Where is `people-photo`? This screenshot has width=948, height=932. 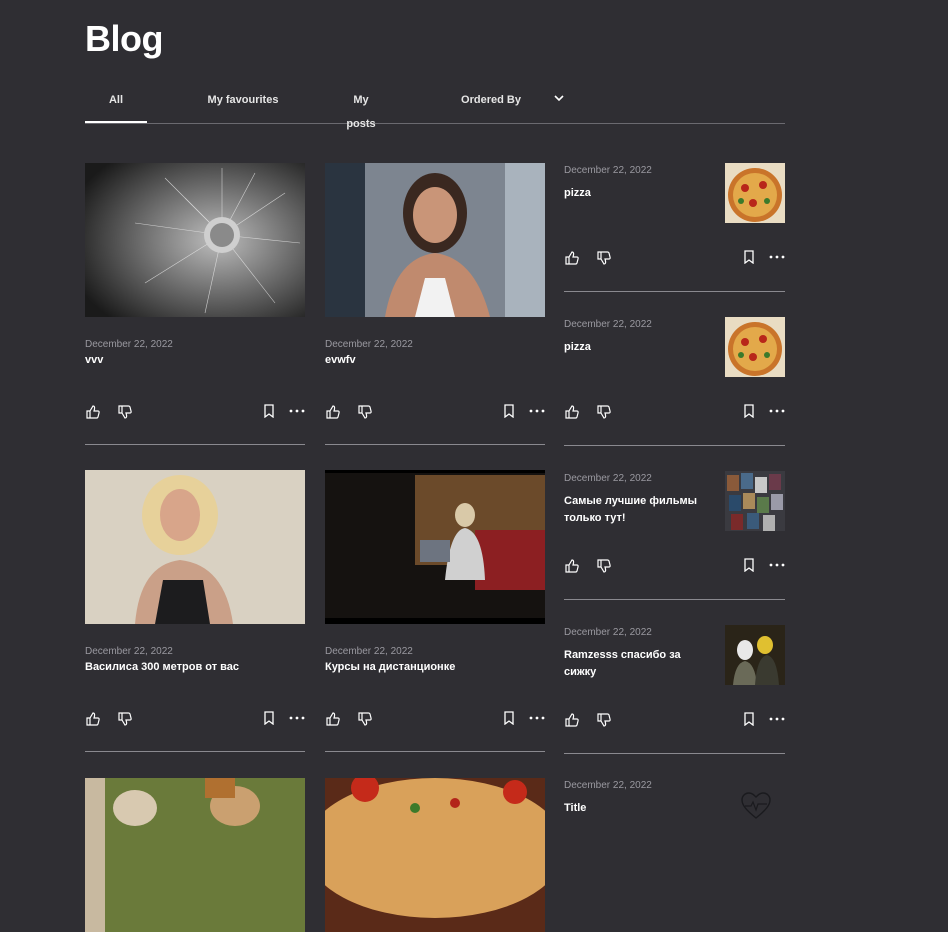
people-photo is located at coordinates (195, 855).